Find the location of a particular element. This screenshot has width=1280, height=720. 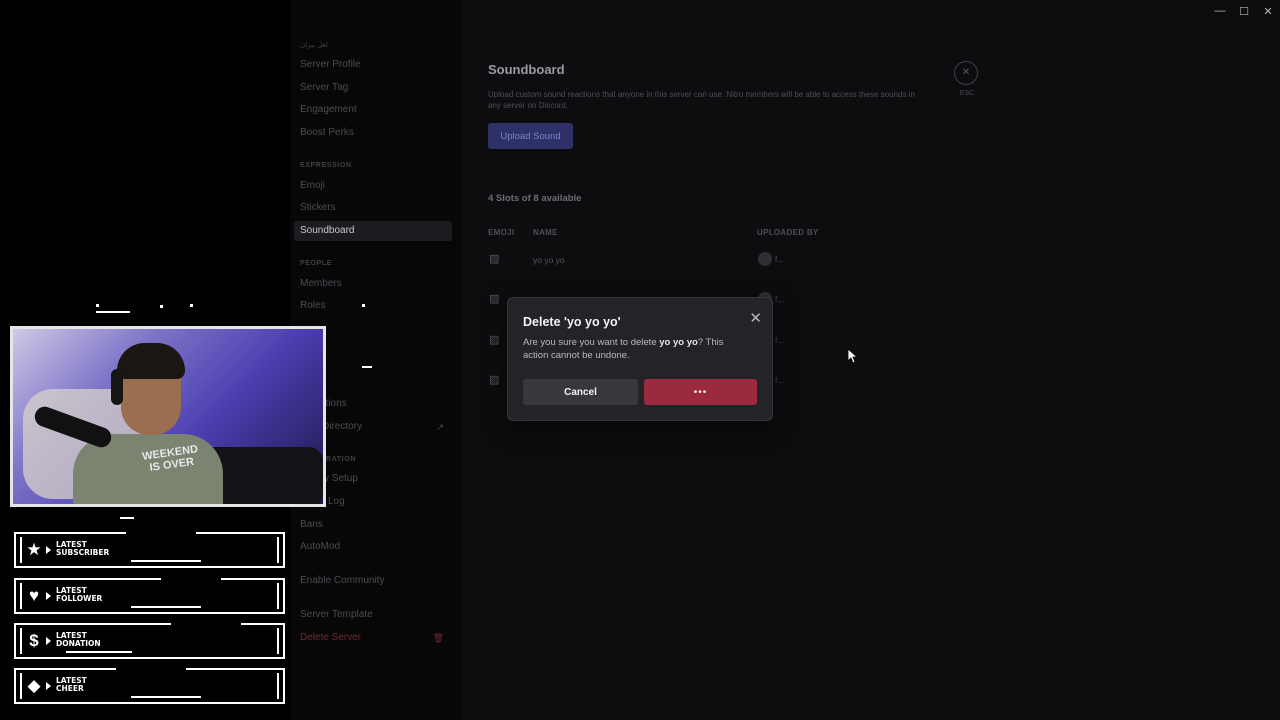

sidebar-item-audit-log: Log is located at coordinates (390, 502).